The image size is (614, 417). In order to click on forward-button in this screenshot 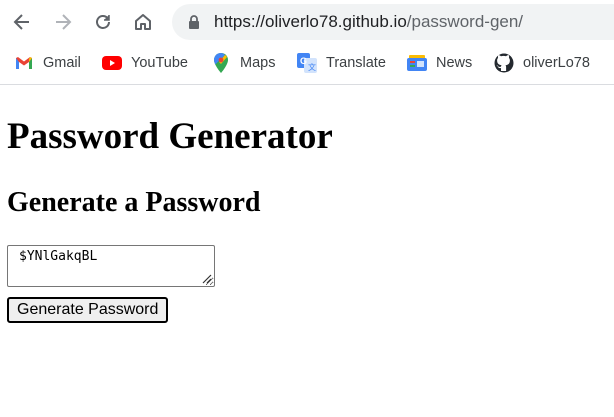, I will do `click(63, 22)`.